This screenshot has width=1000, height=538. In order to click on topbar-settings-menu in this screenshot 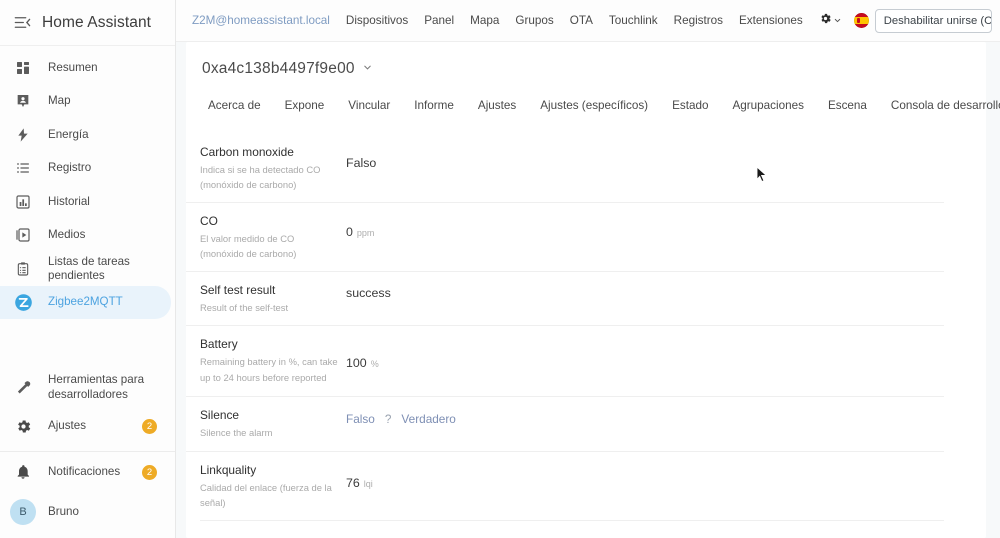, I will do `click(830, 21)`.